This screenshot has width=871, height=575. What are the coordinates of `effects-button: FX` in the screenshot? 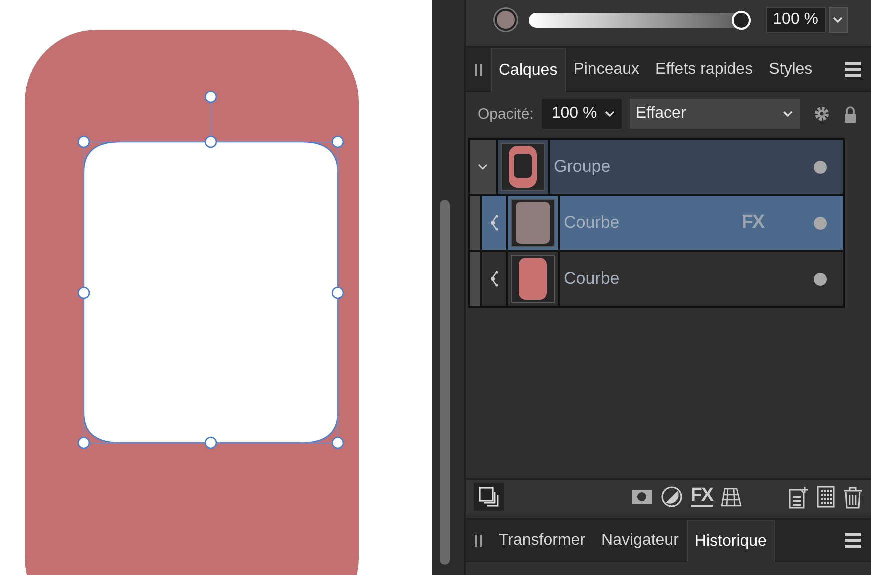 It's located at (701, 497).